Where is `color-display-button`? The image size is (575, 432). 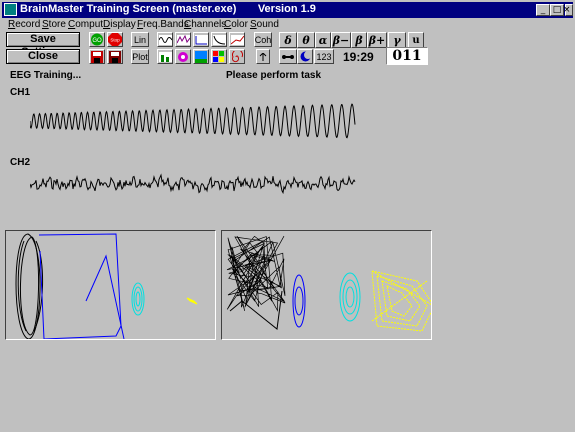 color-display-button is located at coordinates (219, 56).